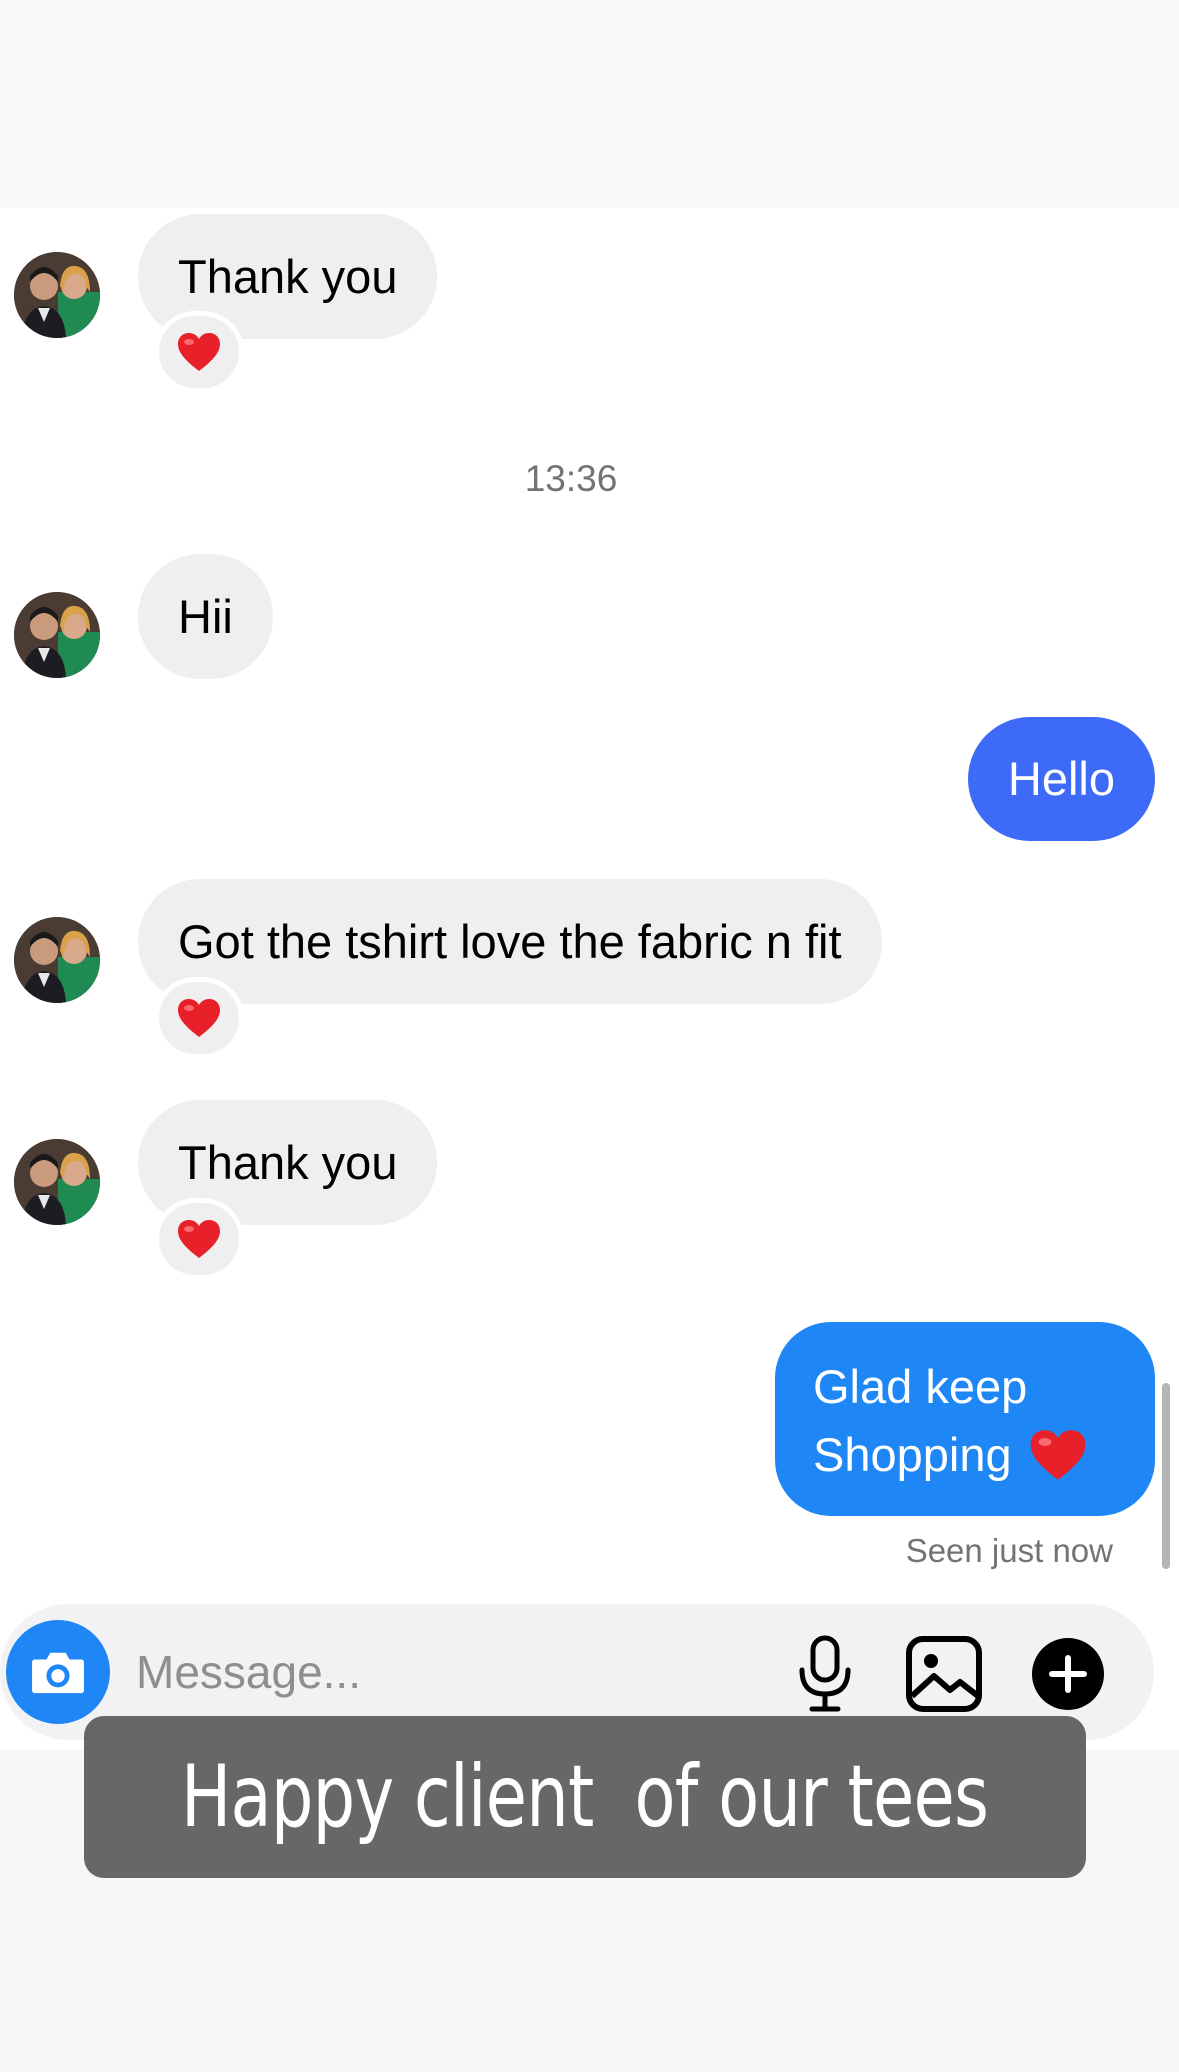 The width and height of the screenshot is (1179, 2072). I want to click on plus-icon, so click(1068, 1674).